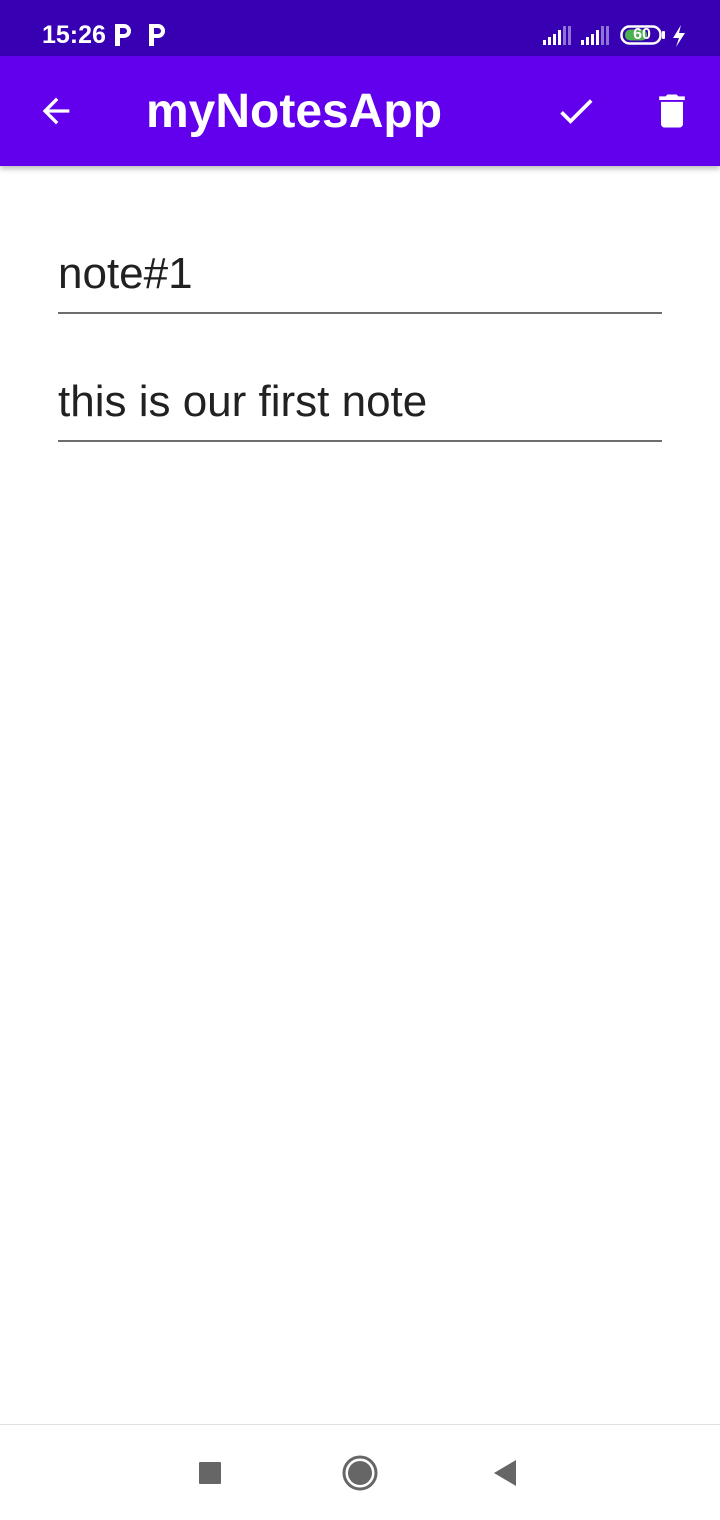 The image size is (720, 1520). I want to click on delete-button, so click(672, 111).